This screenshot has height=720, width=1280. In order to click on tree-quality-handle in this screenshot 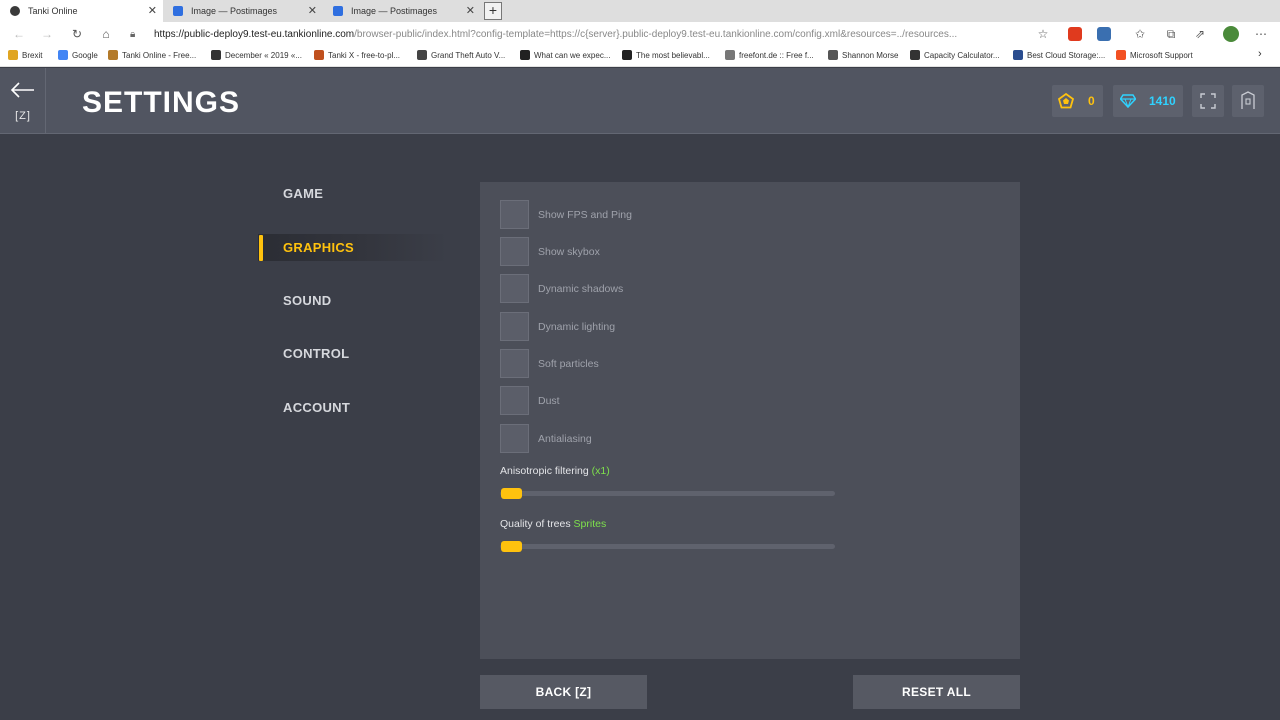, I will do `click(511, 546)`.